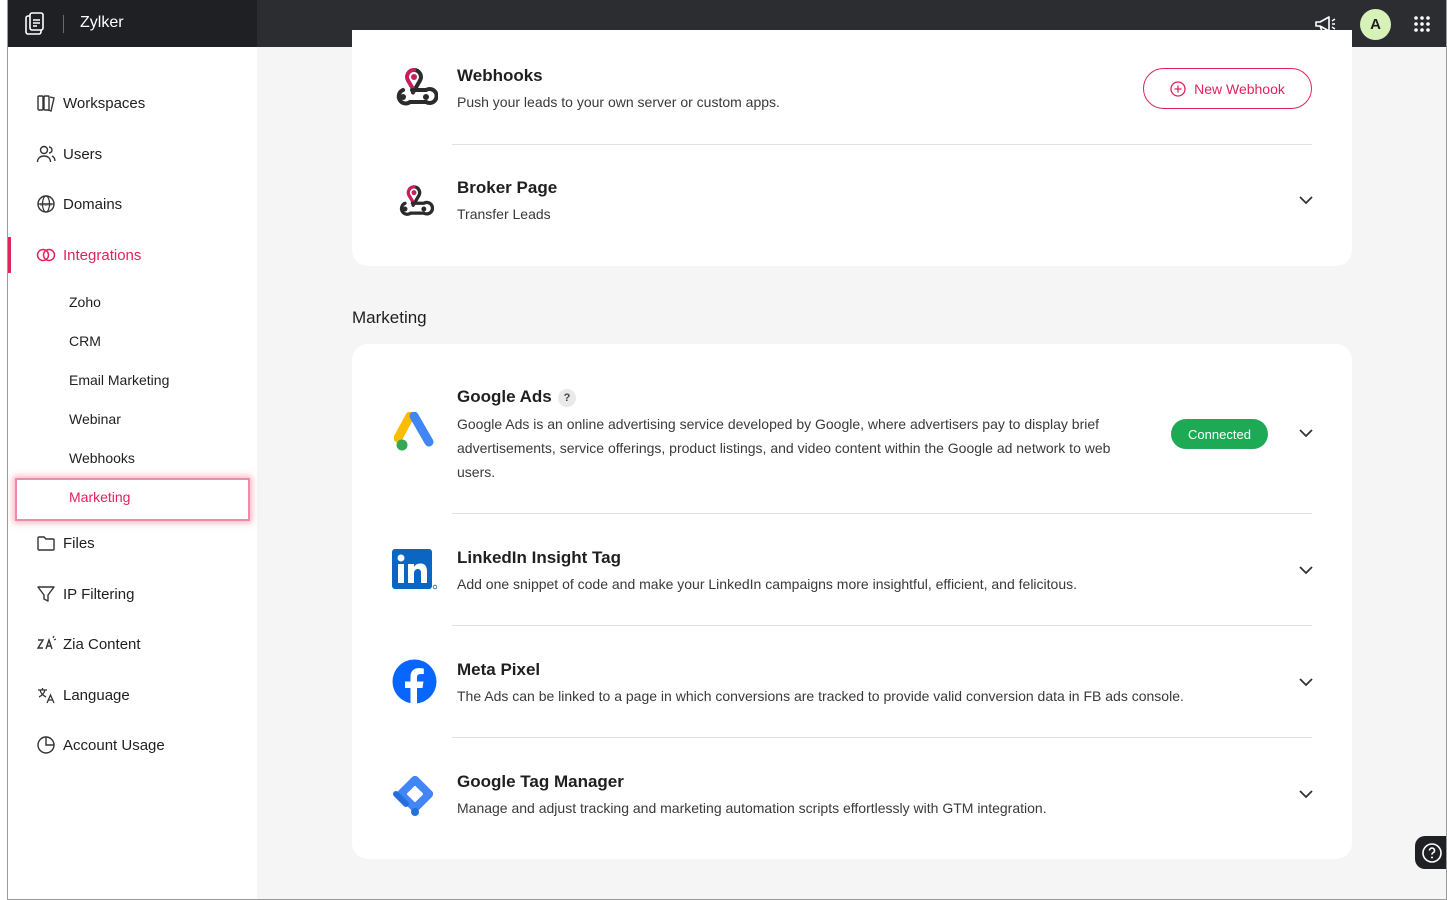 This screenshot has width=1447, height=900. I want to click on users-icon, so click(46, 154).